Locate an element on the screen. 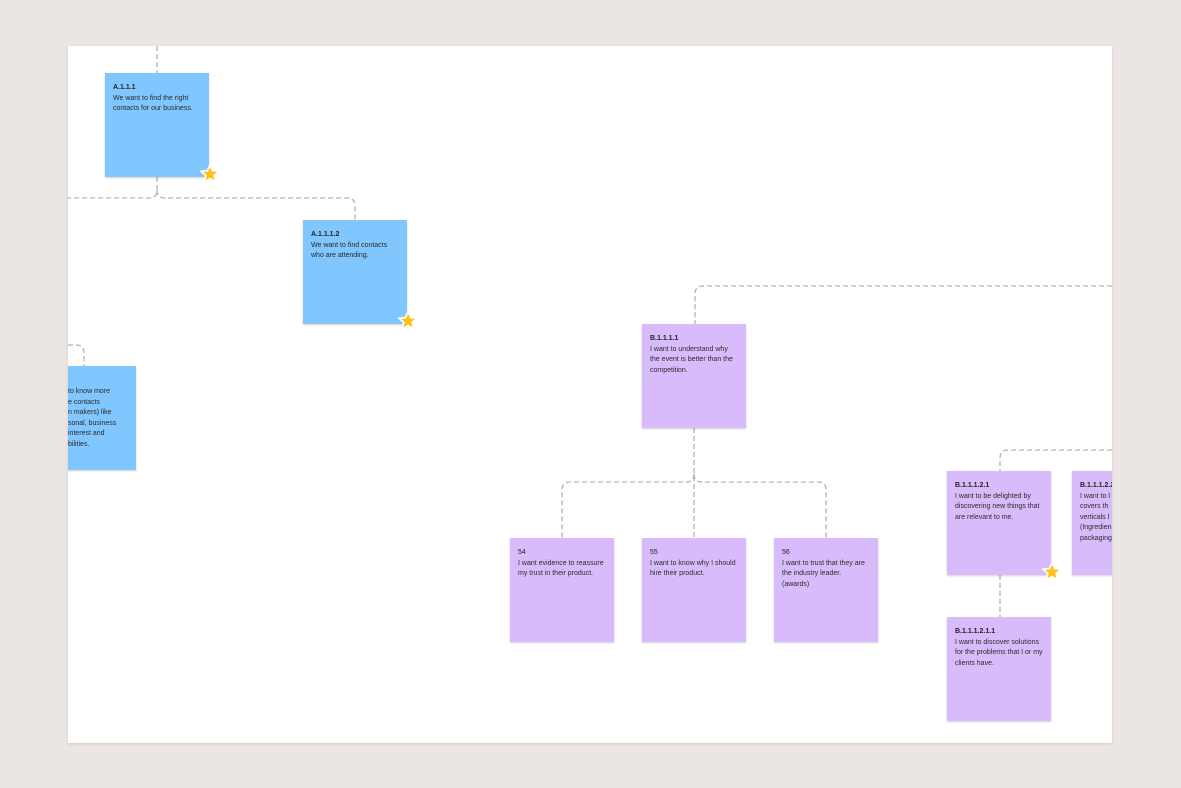 The image size is (1181, 788). connector-branch-to-n54 is located at coordinates (628, 505).